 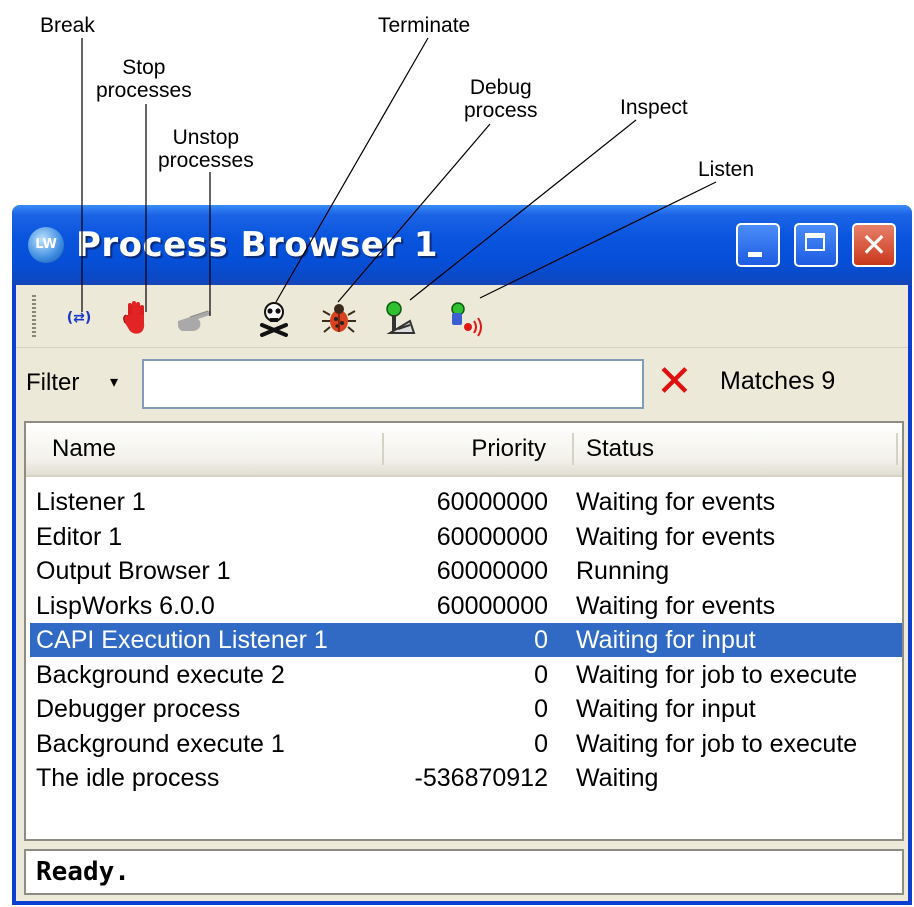 What do you see at coordinates (83, 872) in the screenshot?
I see `status-text: Ready.` at bounding box center [83, 872].